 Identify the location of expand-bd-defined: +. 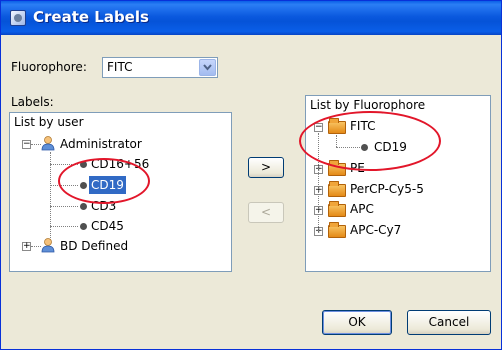
(26, 246).